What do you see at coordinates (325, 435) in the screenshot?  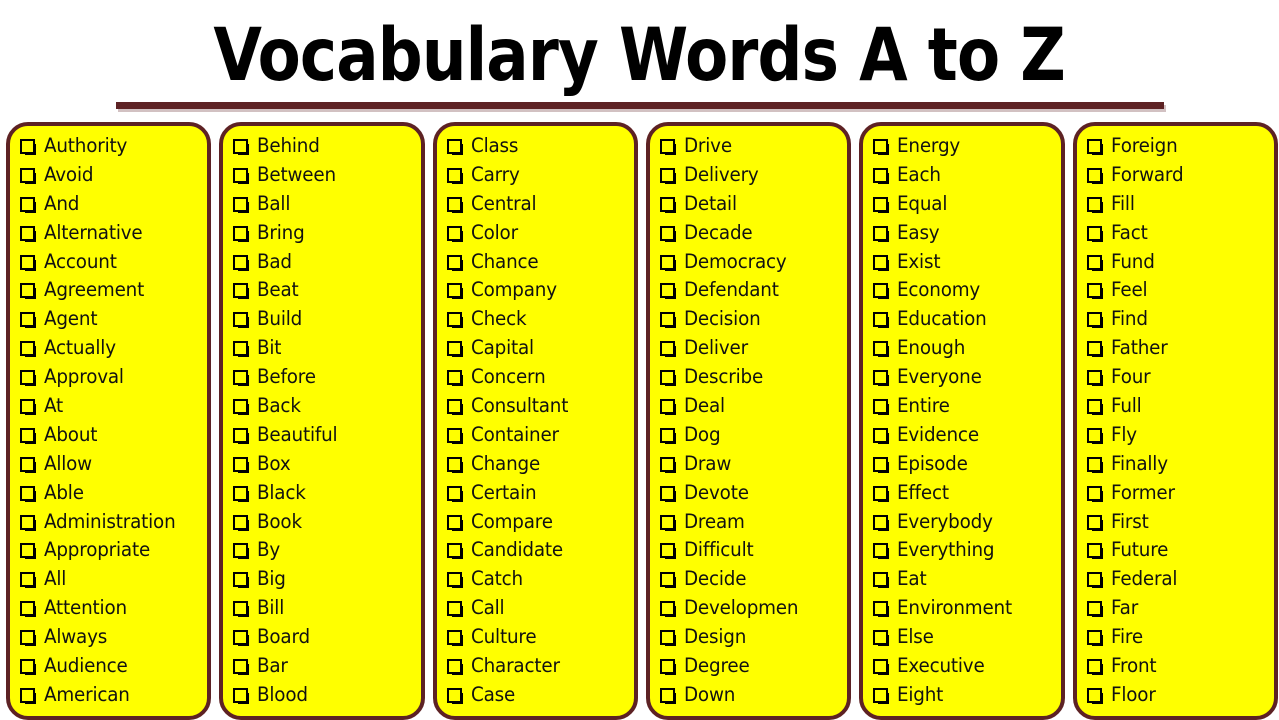 I see `word-row: Beautiful` at bounding box center [325, 435].